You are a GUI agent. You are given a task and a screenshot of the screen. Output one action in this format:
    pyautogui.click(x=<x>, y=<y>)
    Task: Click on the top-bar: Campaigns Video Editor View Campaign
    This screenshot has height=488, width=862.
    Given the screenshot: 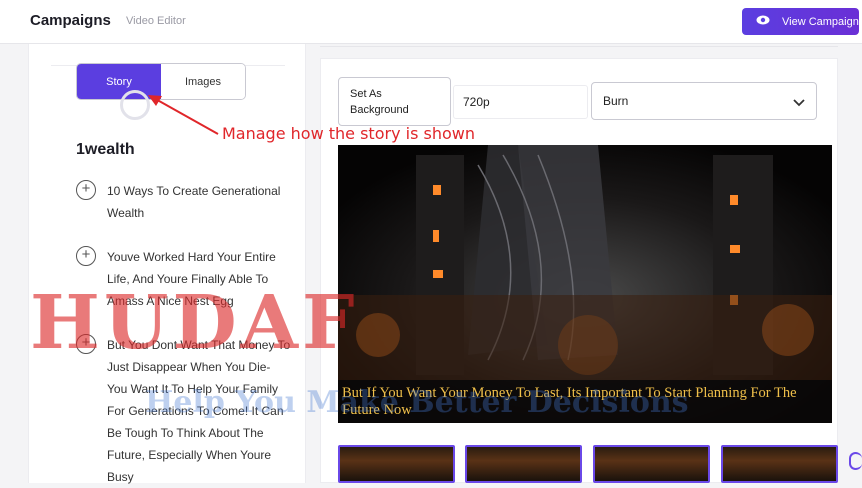 What is the action you would take?
    pyautogui.click(x=431, y=22)
    